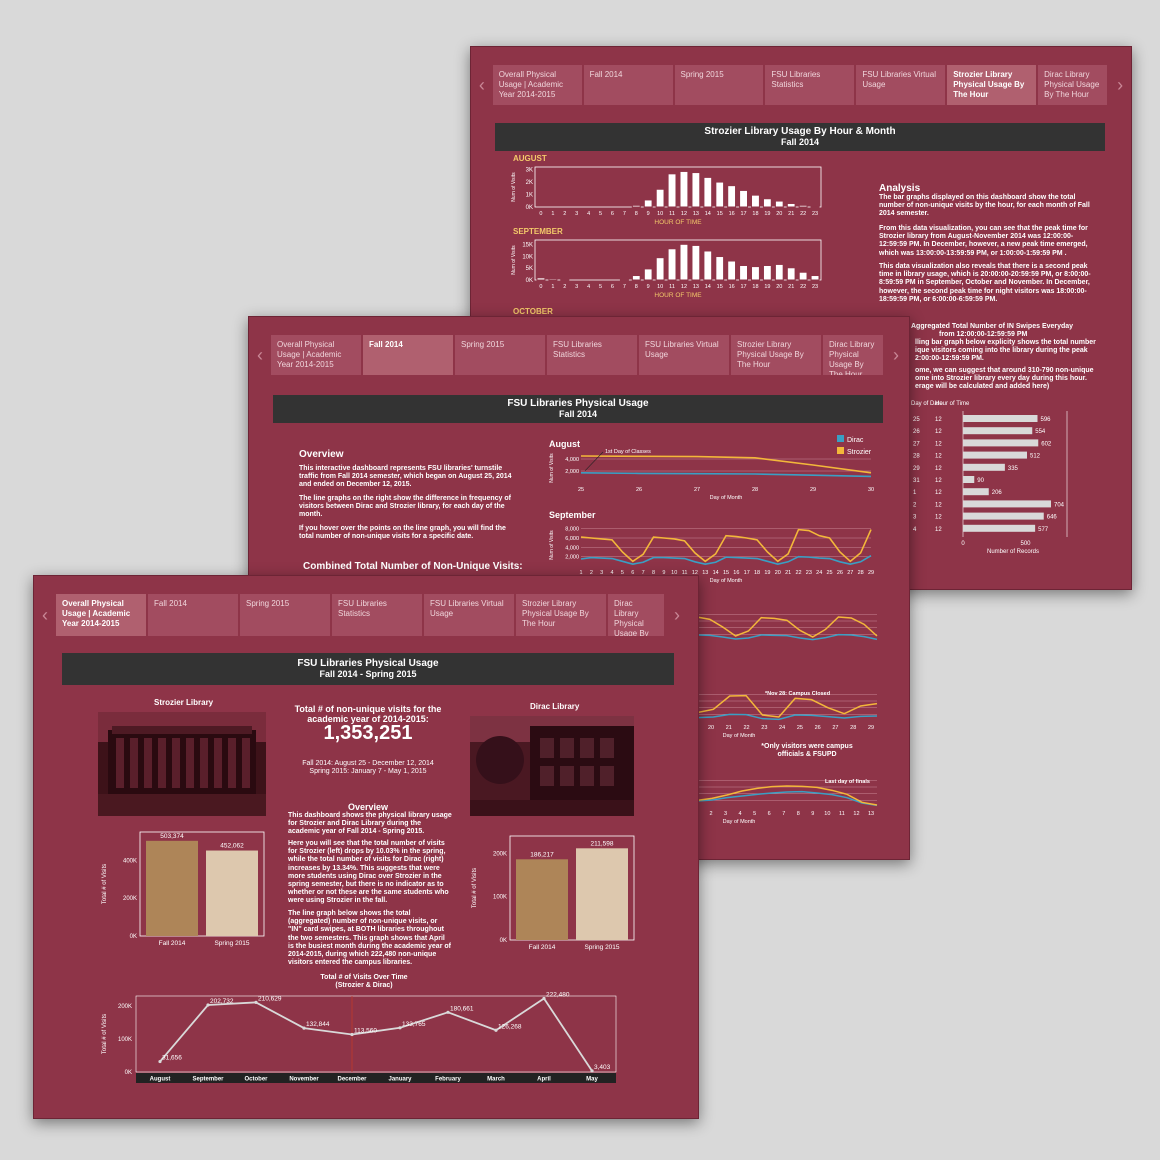 This screenshot has height=1160, width=1160. Describe the element at coordinates (726, 581) in the screenshot. I see `x-axis-label: Day of Month` at that location.